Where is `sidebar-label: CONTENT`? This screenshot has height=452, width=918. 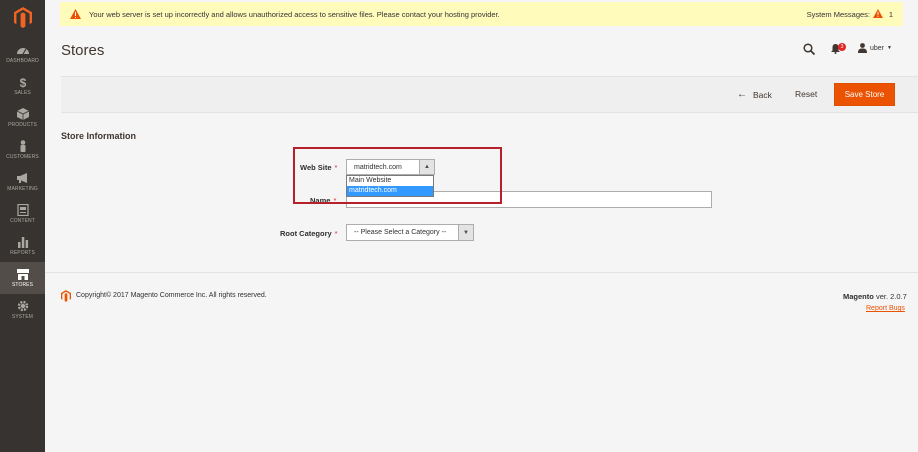
sidebar-label: CONTENT is located at coordinates (22, 221).